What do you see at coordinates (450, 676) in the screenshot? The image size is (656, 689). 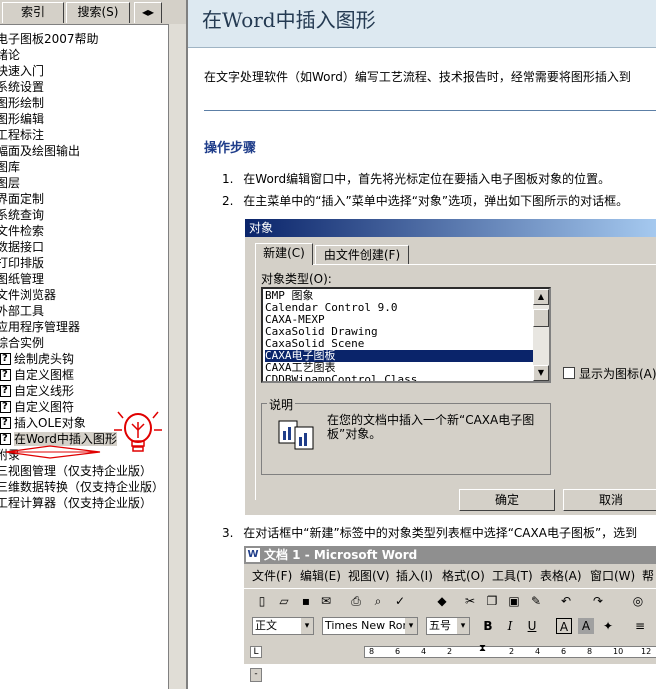 I see `document-area: -` at bounding box center [450, 676].